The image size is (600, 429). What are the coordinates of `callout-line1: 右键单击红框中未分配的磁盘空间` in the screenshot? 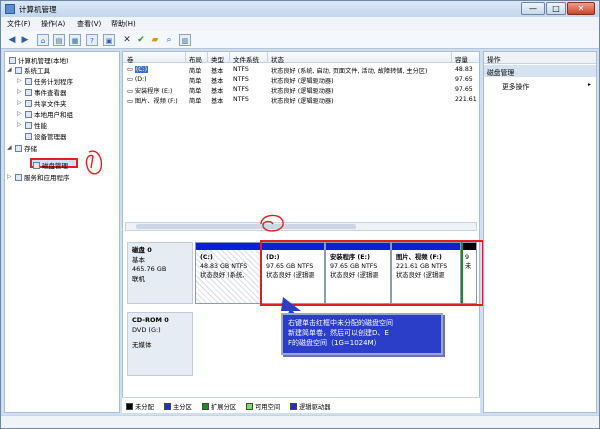 It's located at (340, 323).